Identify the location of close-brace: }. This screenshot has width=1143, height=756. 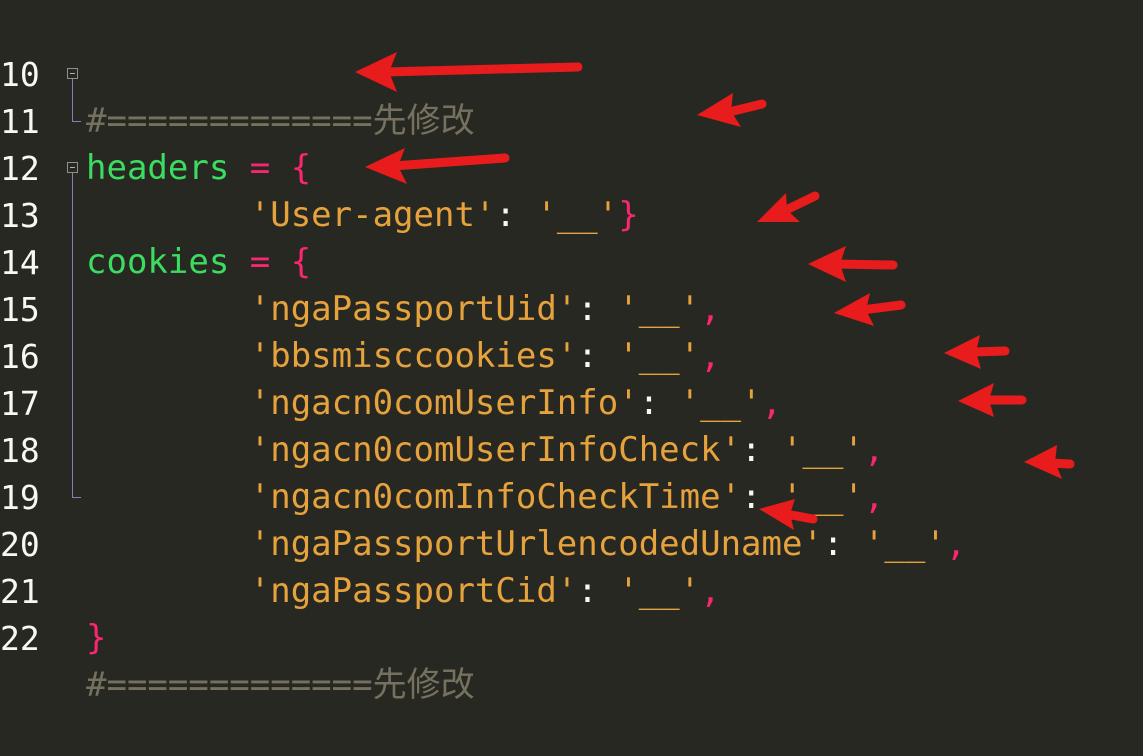
(96, 638).